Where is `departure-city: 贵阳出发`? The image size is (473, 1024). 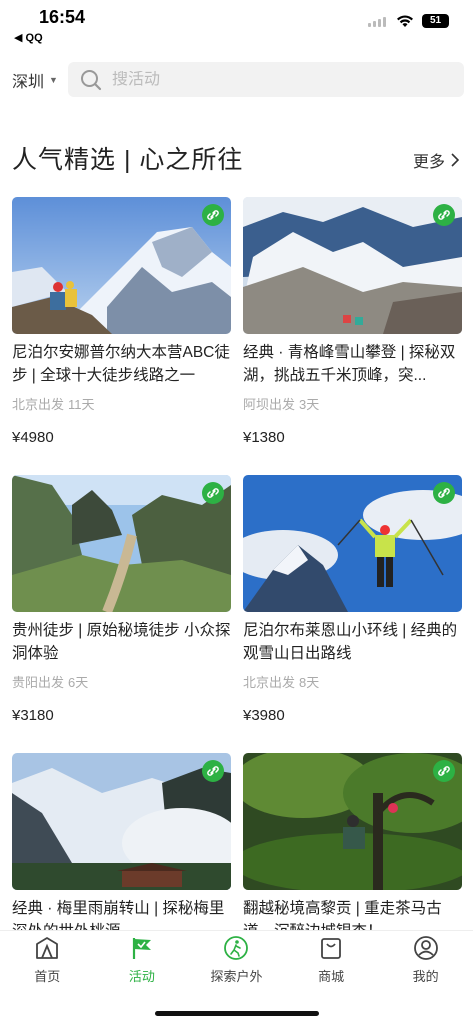 departure-city: 贵阳出发 is located at coordinates (38, 682).